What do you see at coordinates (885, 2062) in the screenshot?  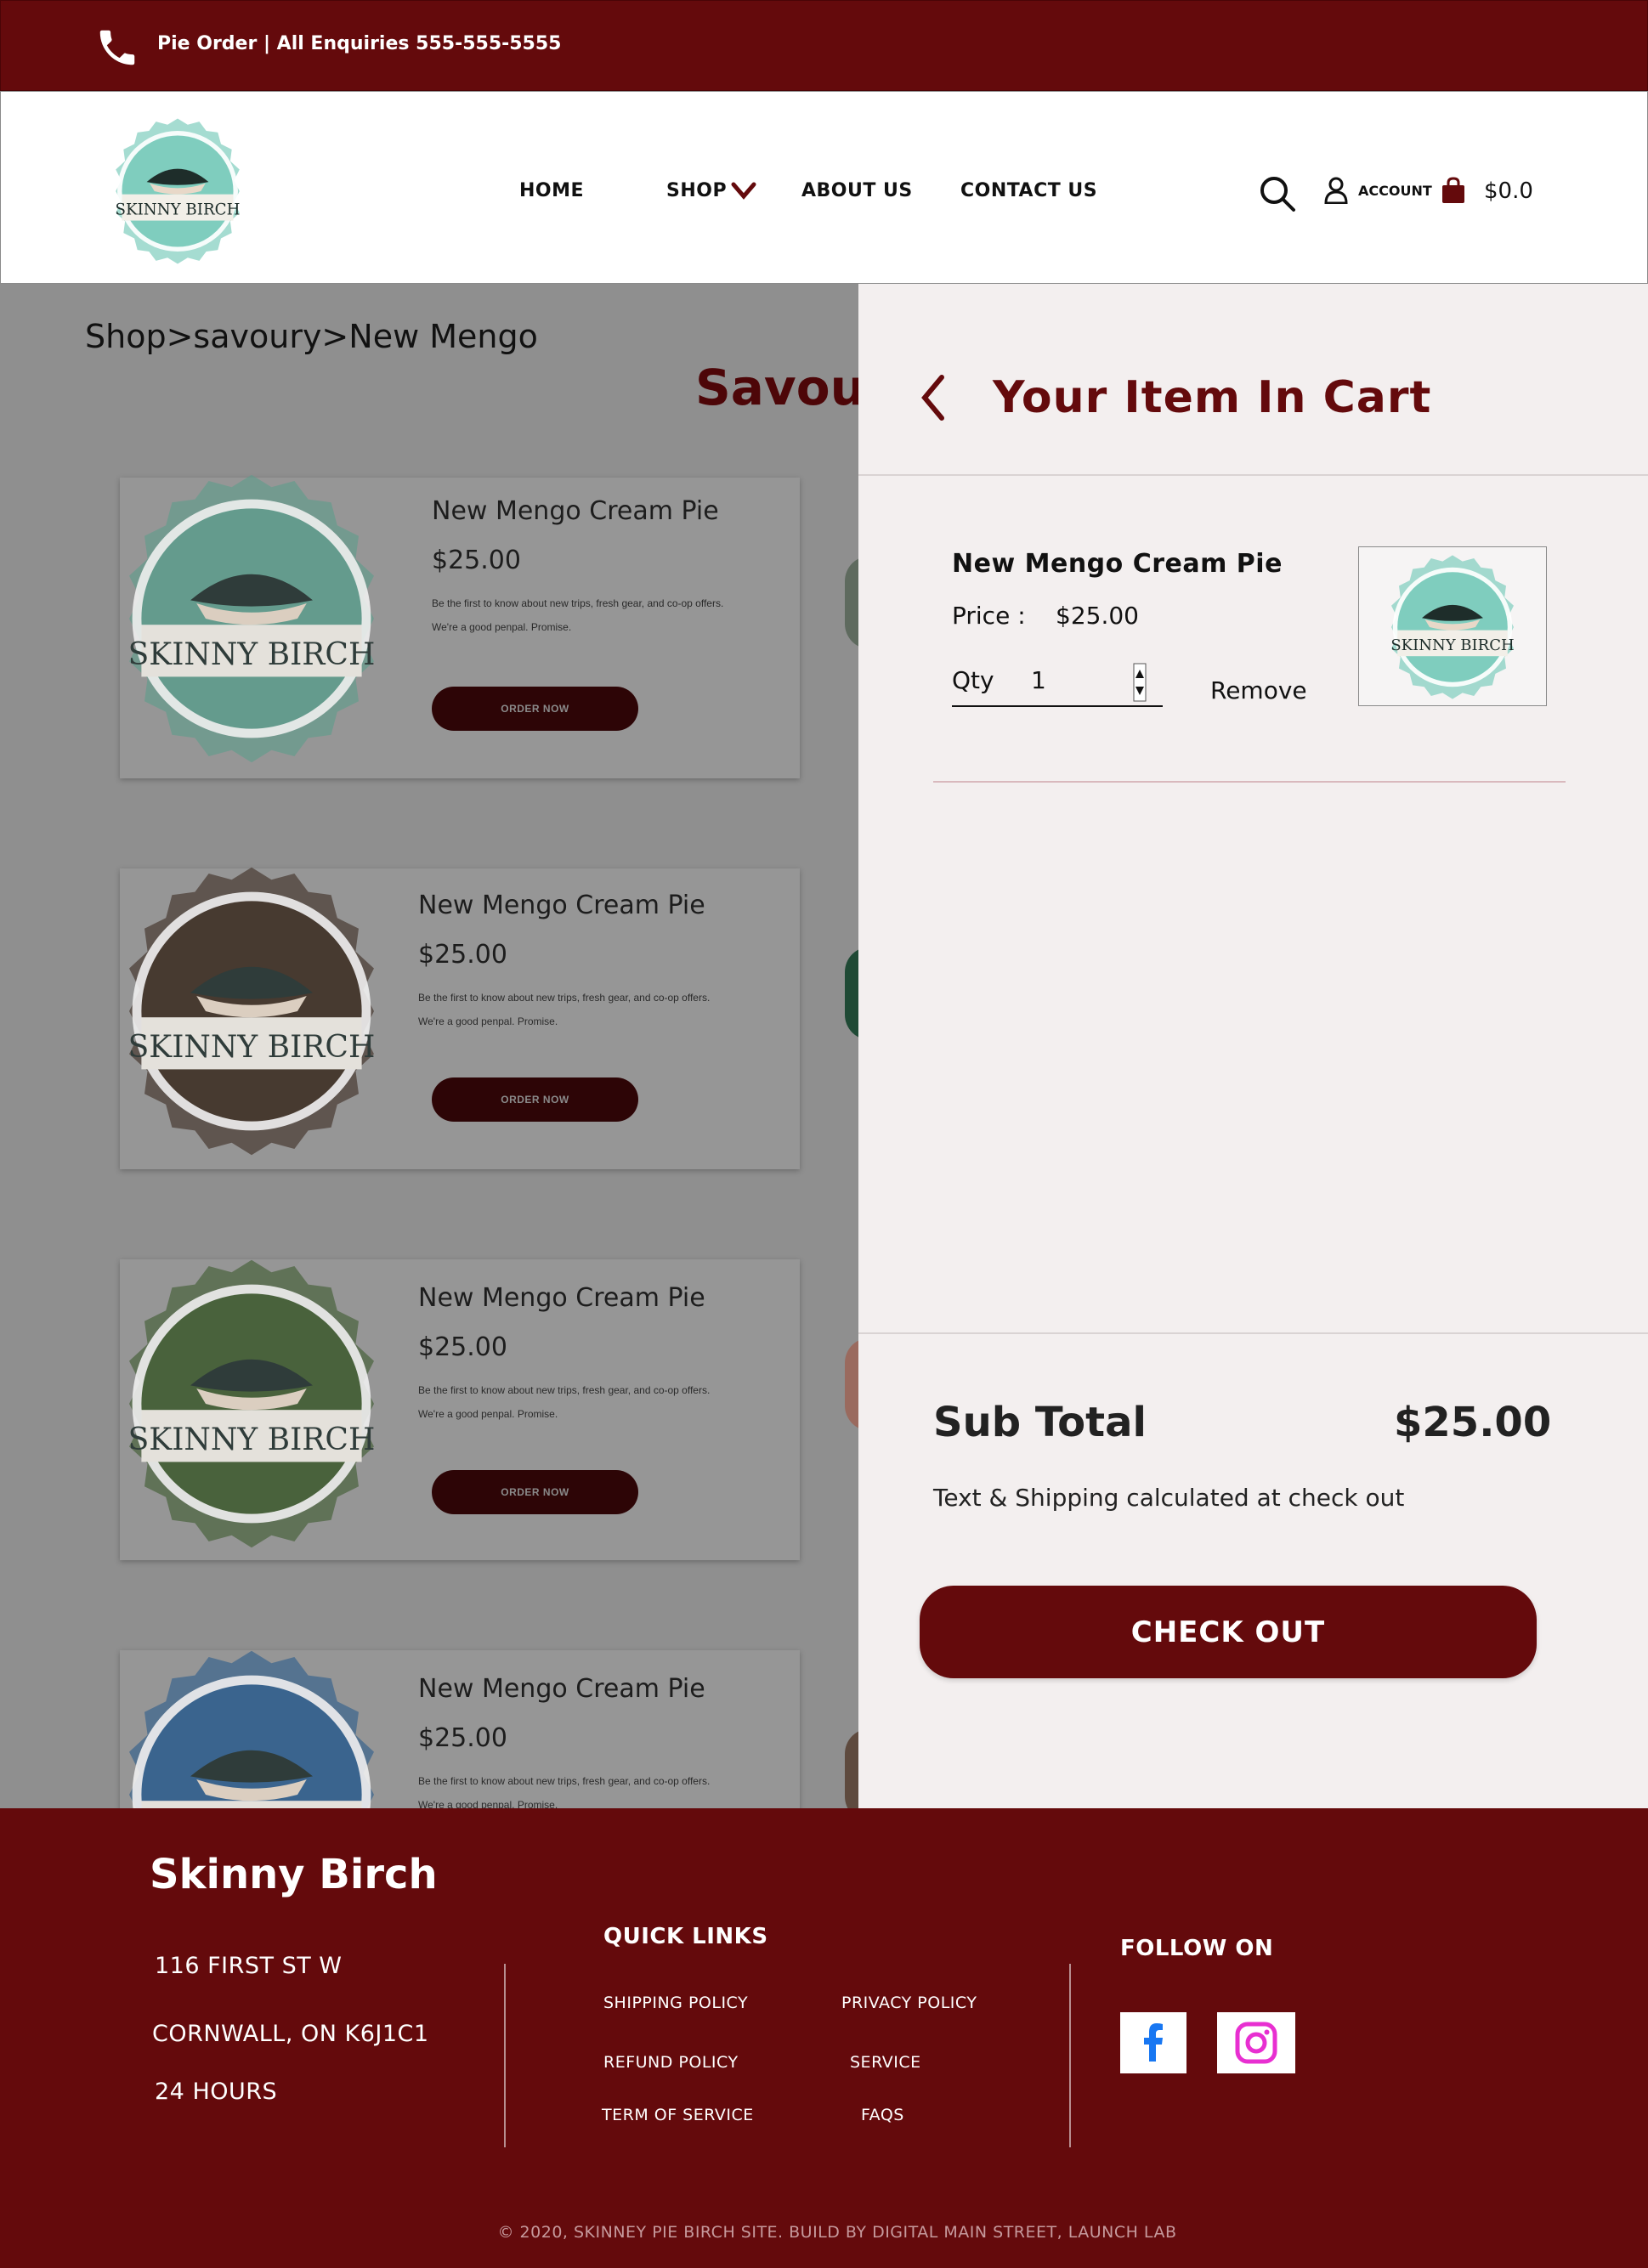 I see `link-service: SERVICE` at bounding box center [885, 2062].